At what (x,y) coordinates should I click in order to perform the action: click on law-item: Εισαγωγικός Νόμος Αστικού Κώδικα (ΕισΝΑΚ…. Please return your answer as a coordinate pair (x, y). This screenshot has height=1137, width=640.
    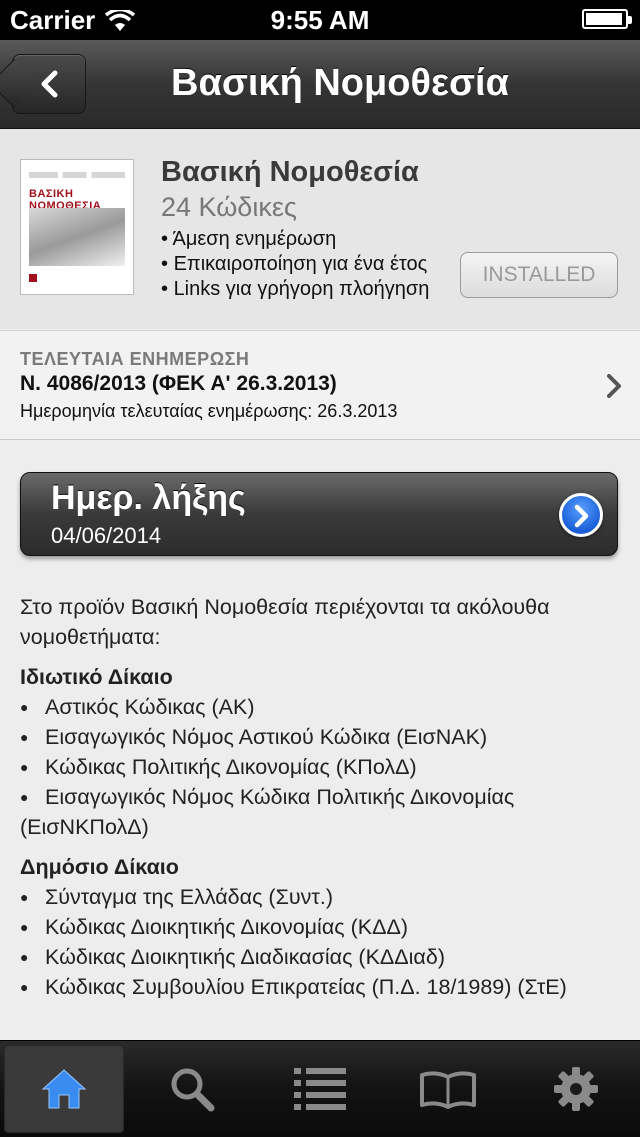
    Looking at the image, I should click on (322, 737).